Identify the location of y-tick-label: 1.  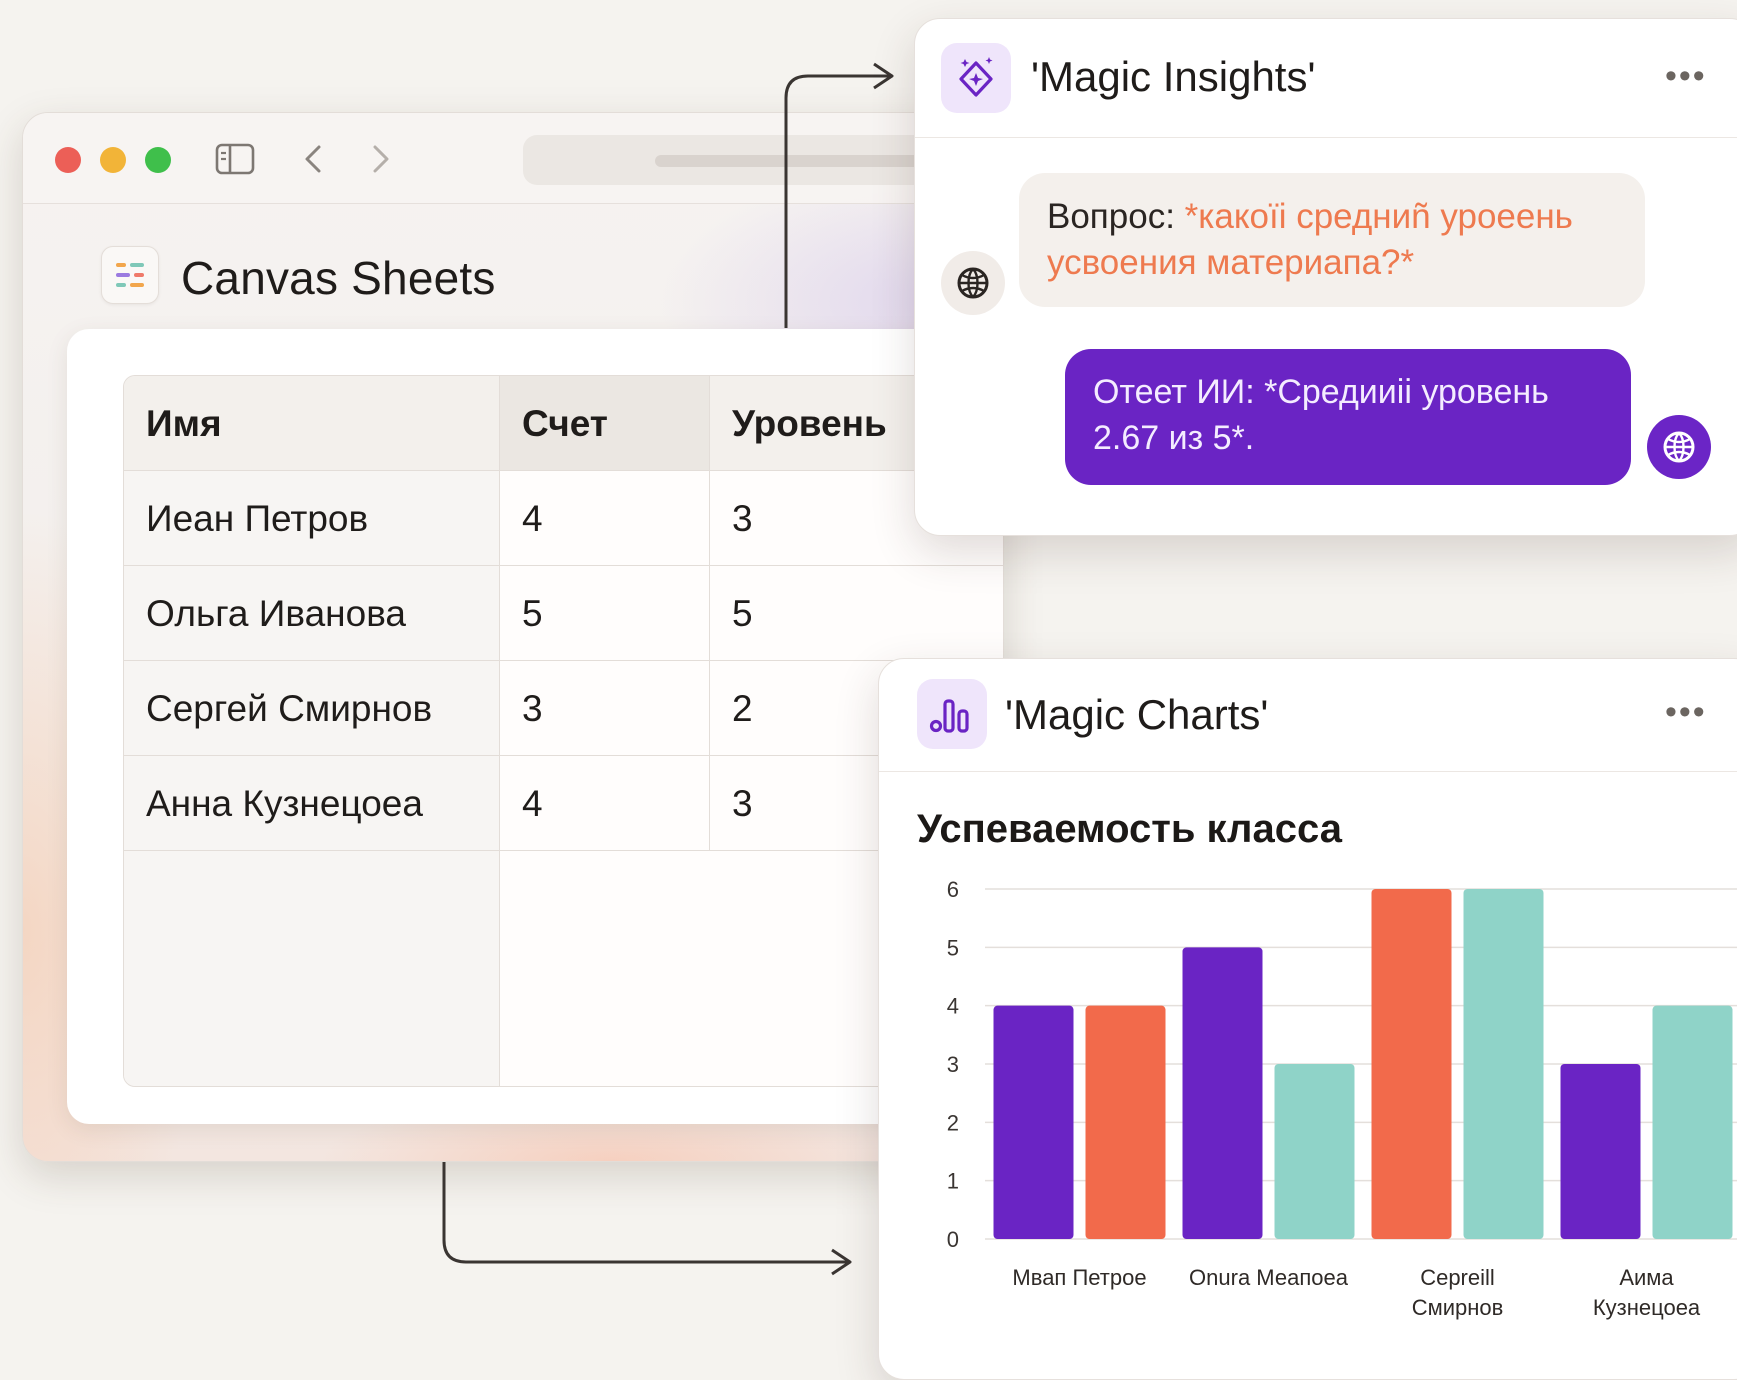
(953, 1181).